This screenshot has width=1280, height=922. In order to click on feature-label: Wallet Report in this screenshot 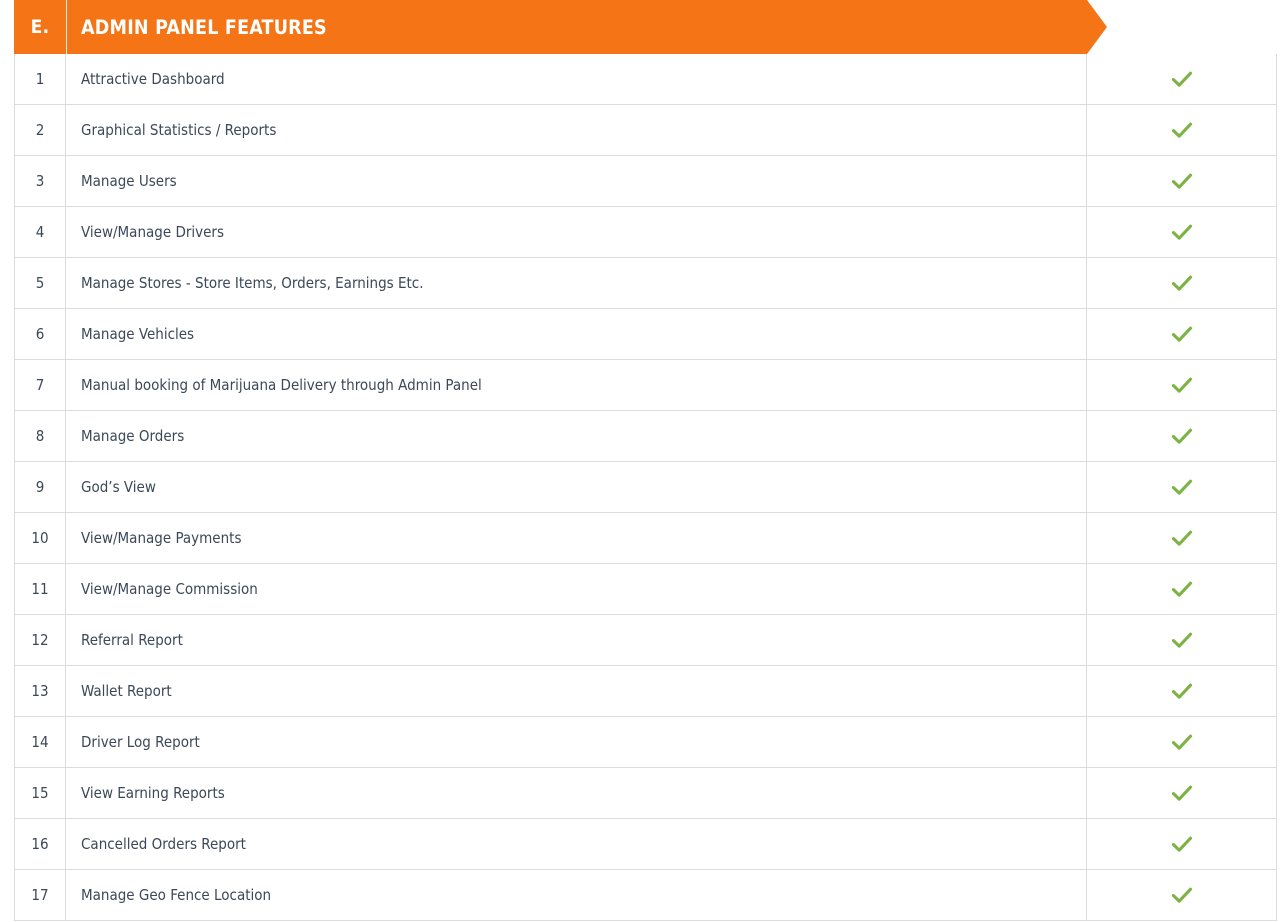, I will do `click(576, 691)`.